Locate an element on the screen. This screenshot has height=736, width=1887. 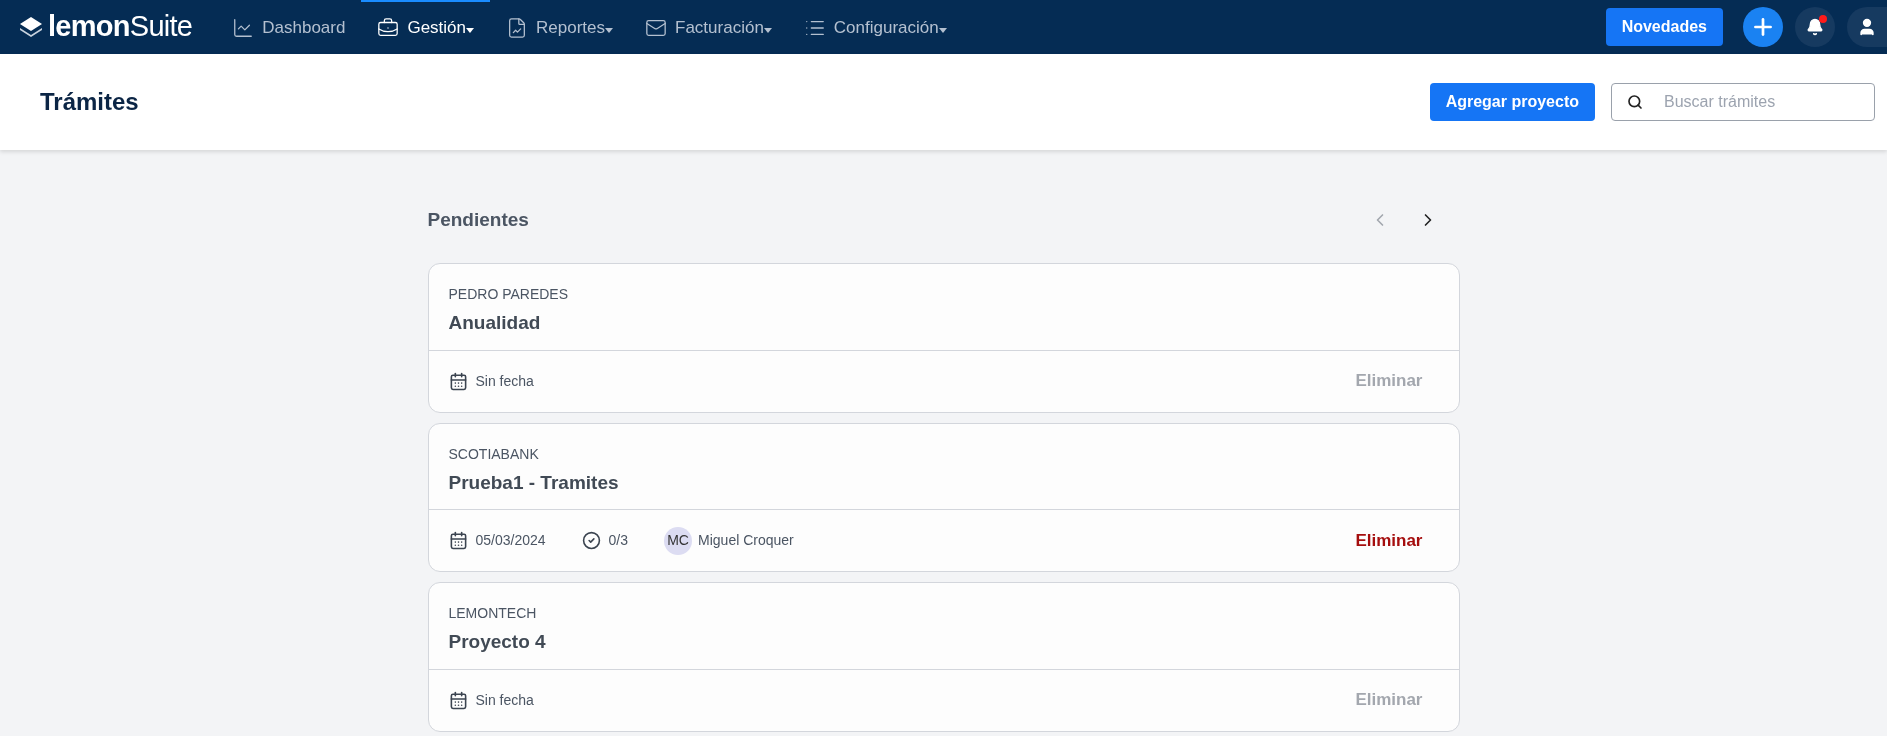
nav-tab: Reportes is located at coordinates (559, 27).